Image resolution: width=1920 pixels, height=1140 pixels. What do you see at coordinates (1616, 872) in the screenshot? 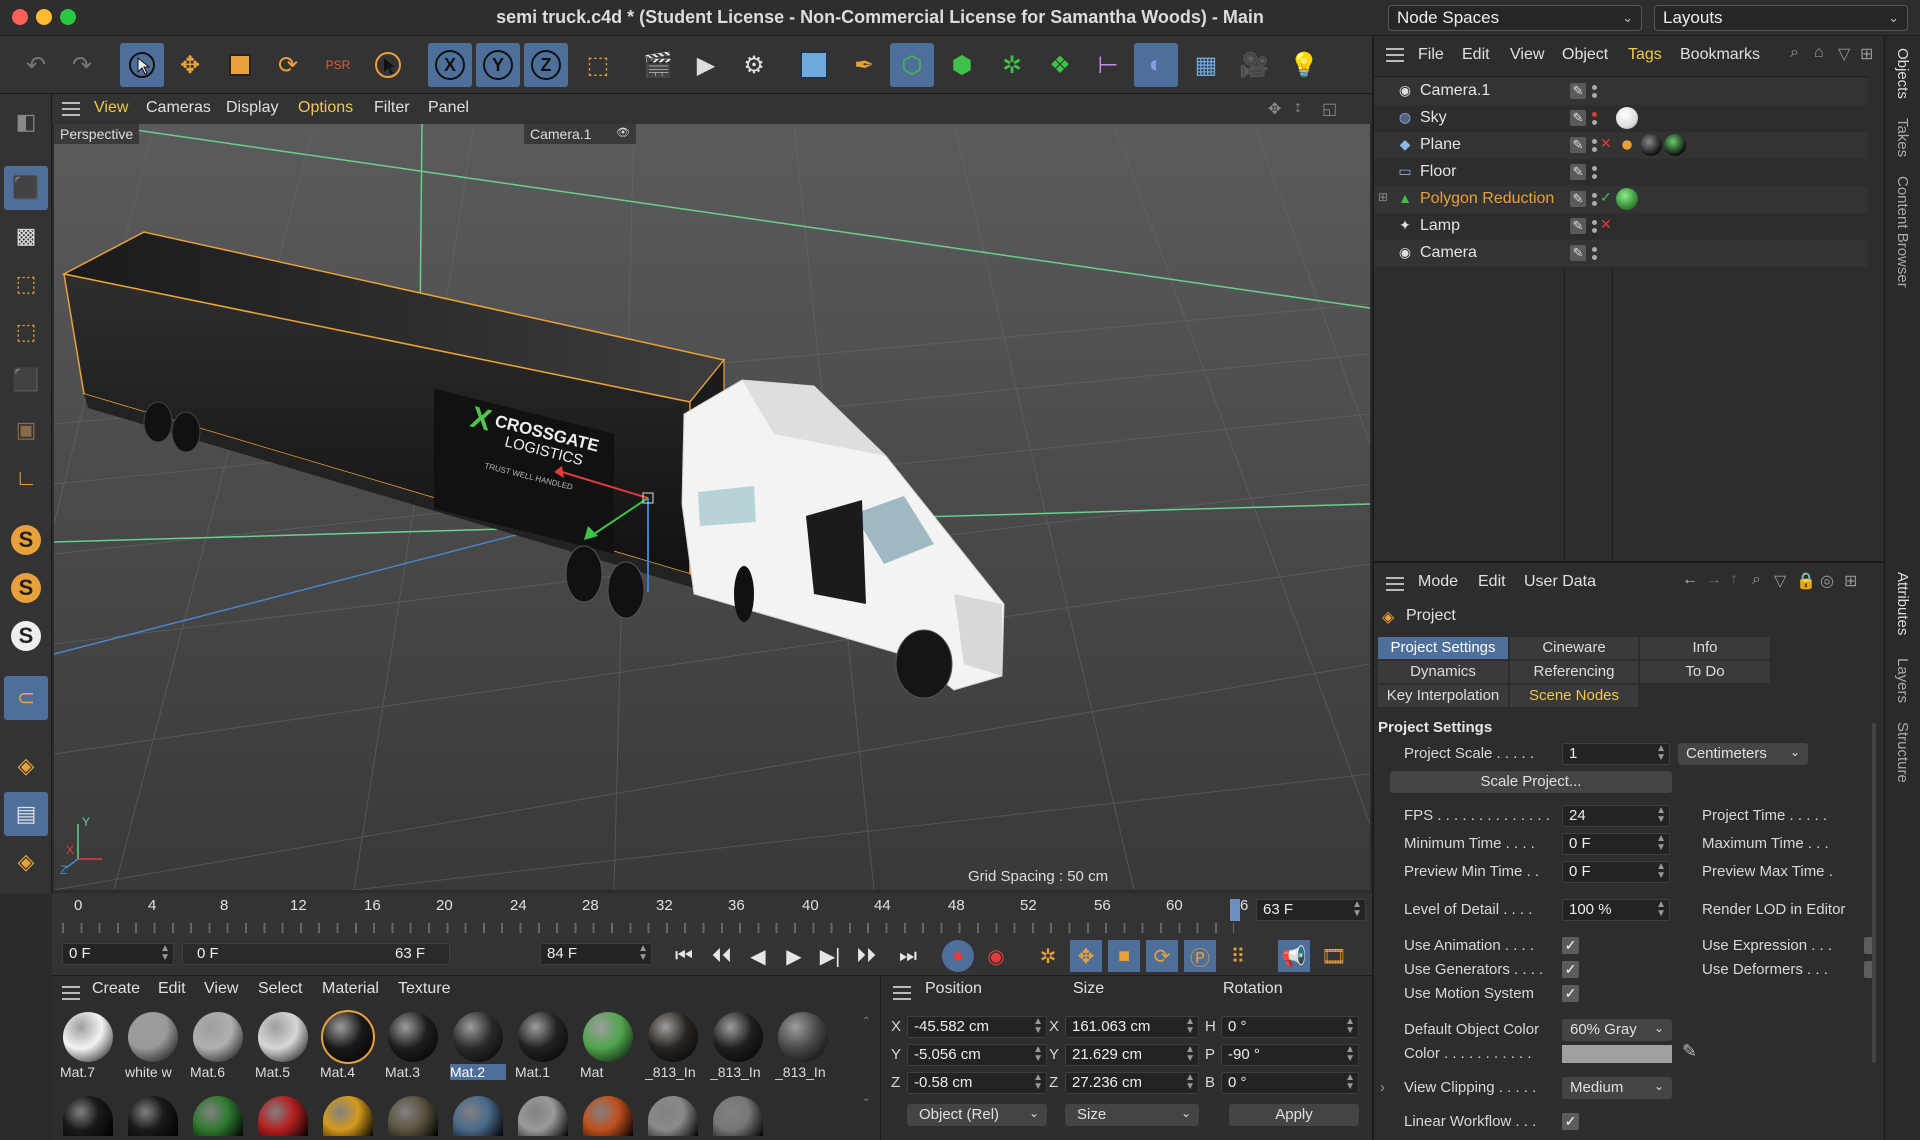
I see `preview-min-time-field: 0 F ▲ ▼` at bounding box center [1616, 872].